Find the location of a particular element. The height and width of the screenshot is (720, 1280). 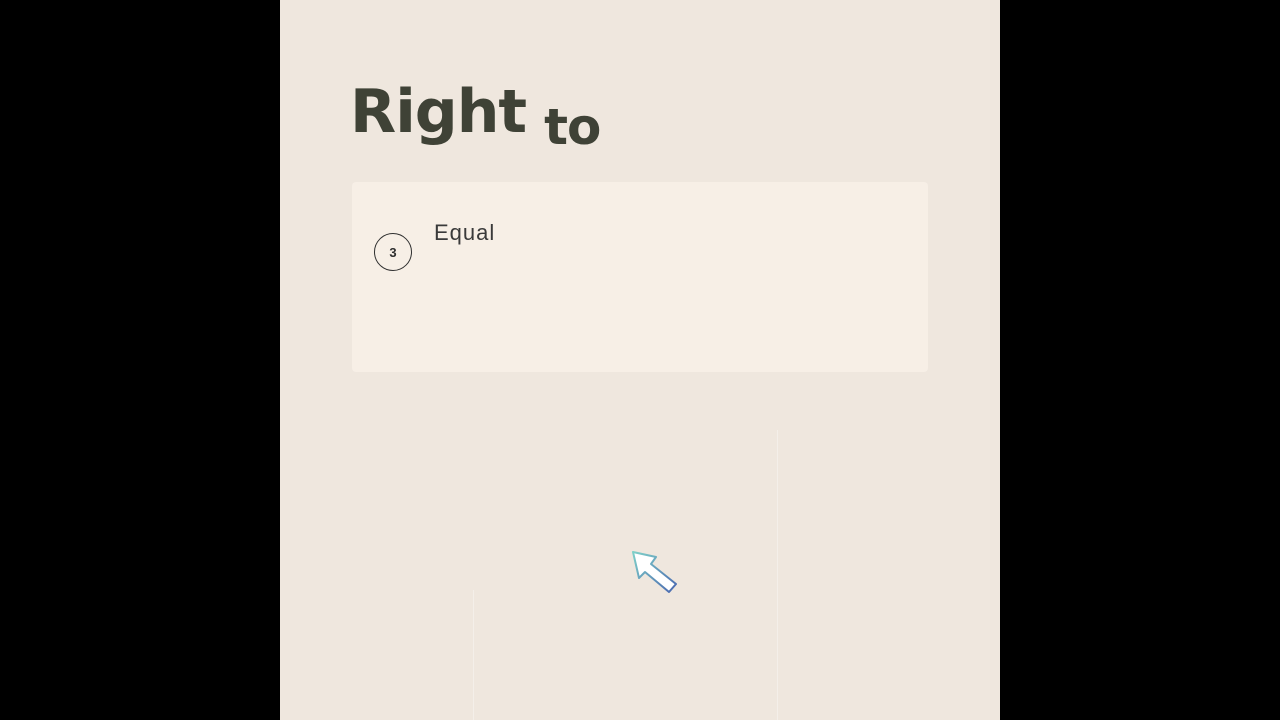

page-title-word-2: to is located at coordinates (572, 127).